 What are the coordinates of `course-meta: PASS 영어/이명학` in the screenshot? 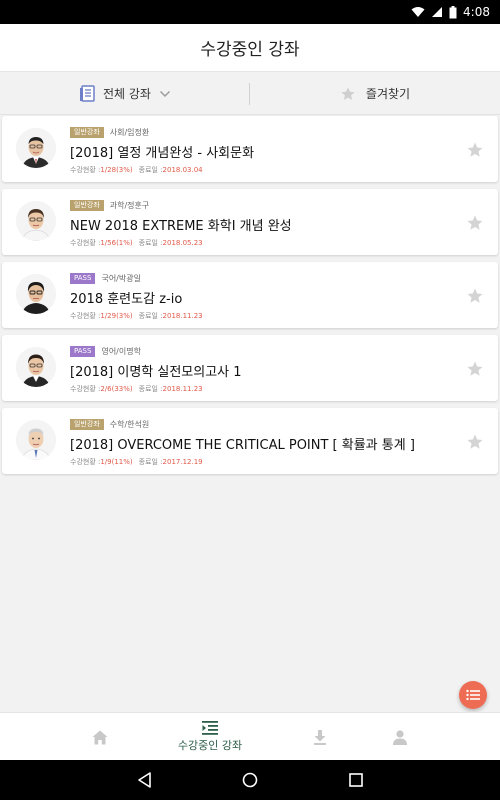 It's located at (105, 351).